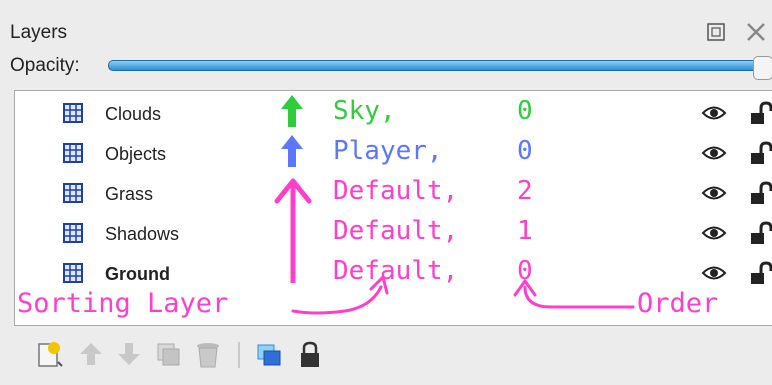 This screenshot has width=772, height=385. I want to click on panel-window-buttons, so click(737, 33).